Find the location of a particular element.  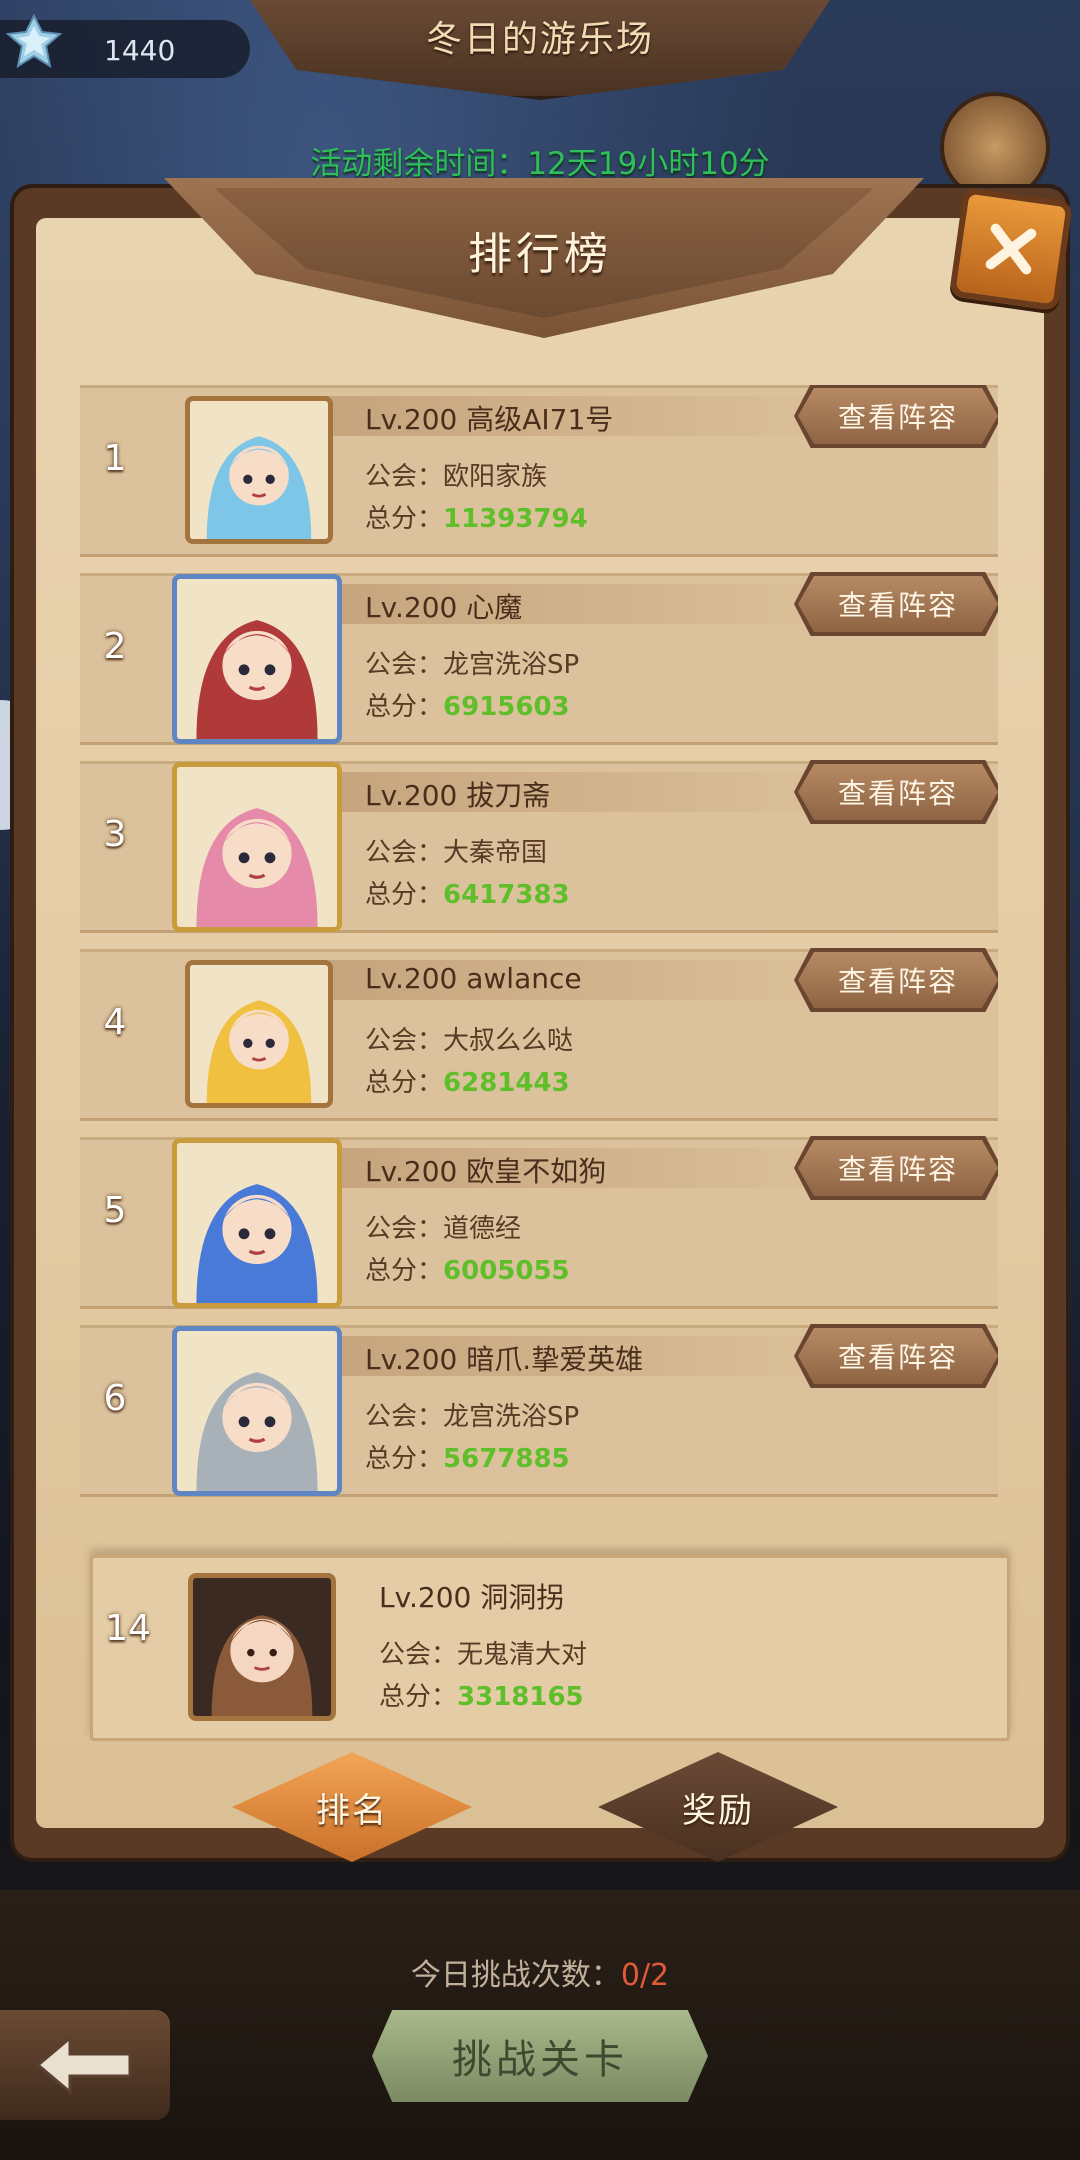

ranking-row: 5 Lv.200 欧皇不如狗 公会：道德经总分：6005055 查看阵容 is located at coordinates (539, 1222).